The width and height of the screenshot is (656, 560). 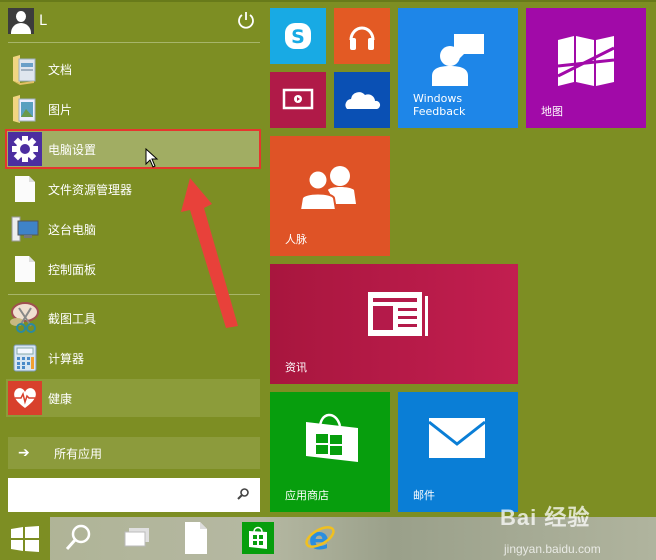 What do you see at coordinates (296, 367) in the screenshot?
I see `tile-label: 资讯` at bounding box center [296, 367].